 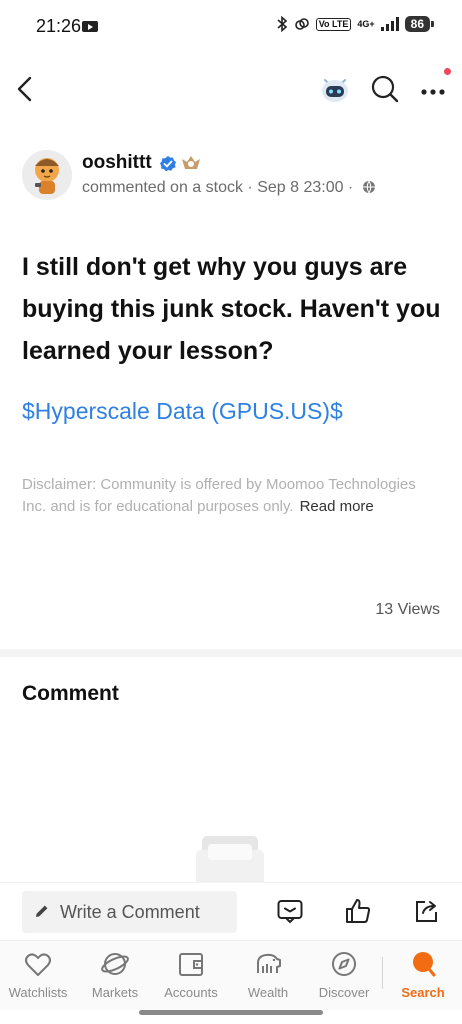 I want to click on like-icon, so click(x=358, y=911).